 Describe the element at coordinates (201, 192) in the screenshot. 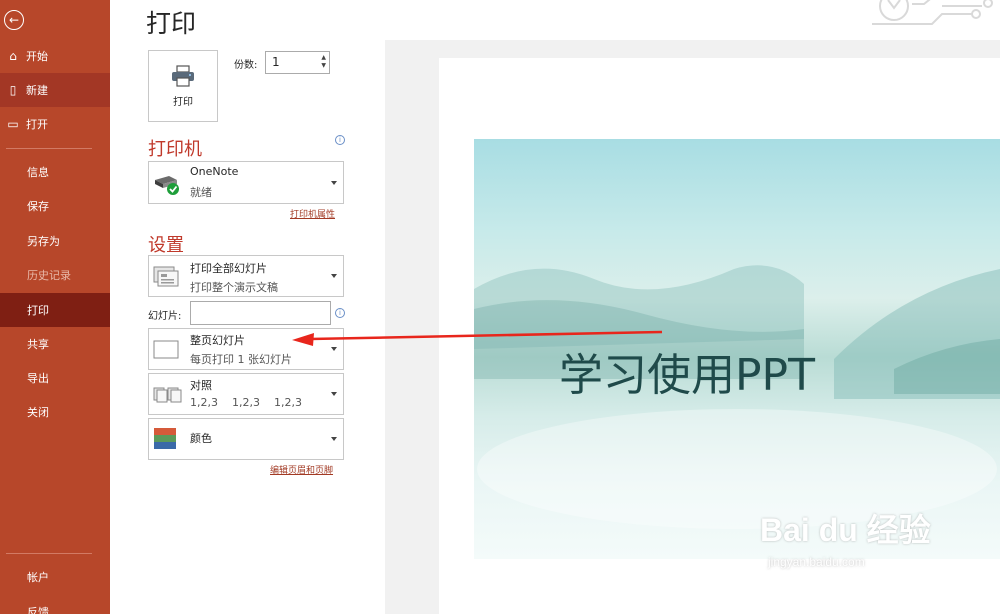

I see `printer-status: 就绪` at that location.